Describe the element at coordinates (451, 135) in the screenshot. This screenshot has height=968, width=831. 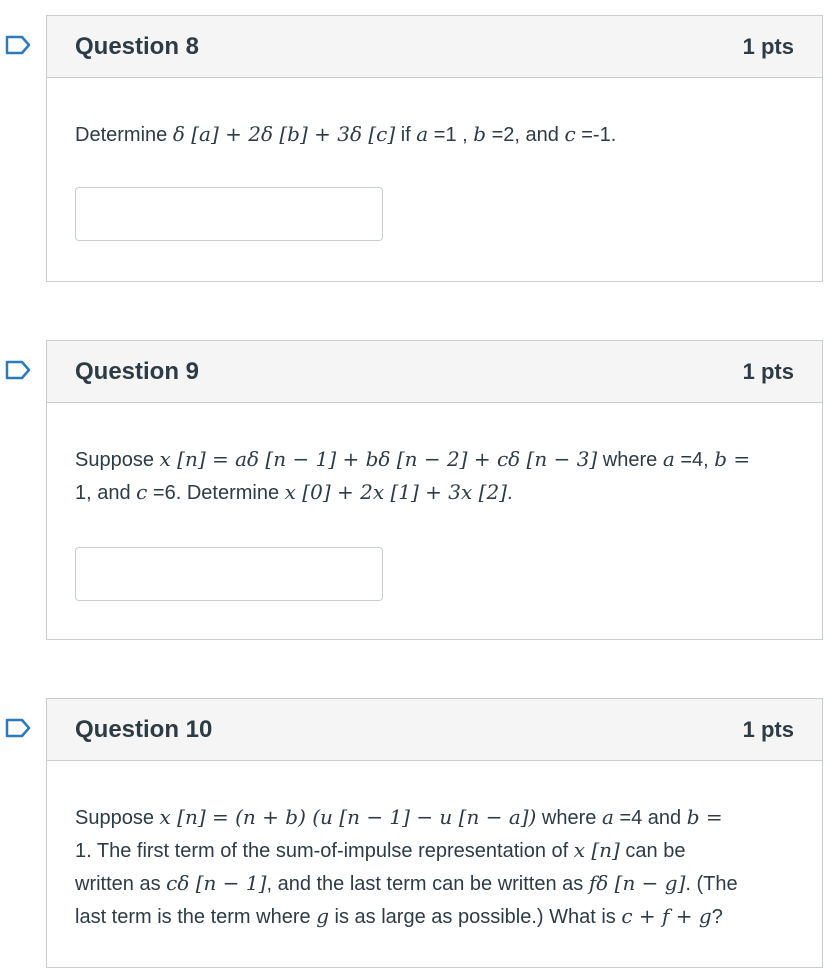
I see `text: =1 ,` at that location.